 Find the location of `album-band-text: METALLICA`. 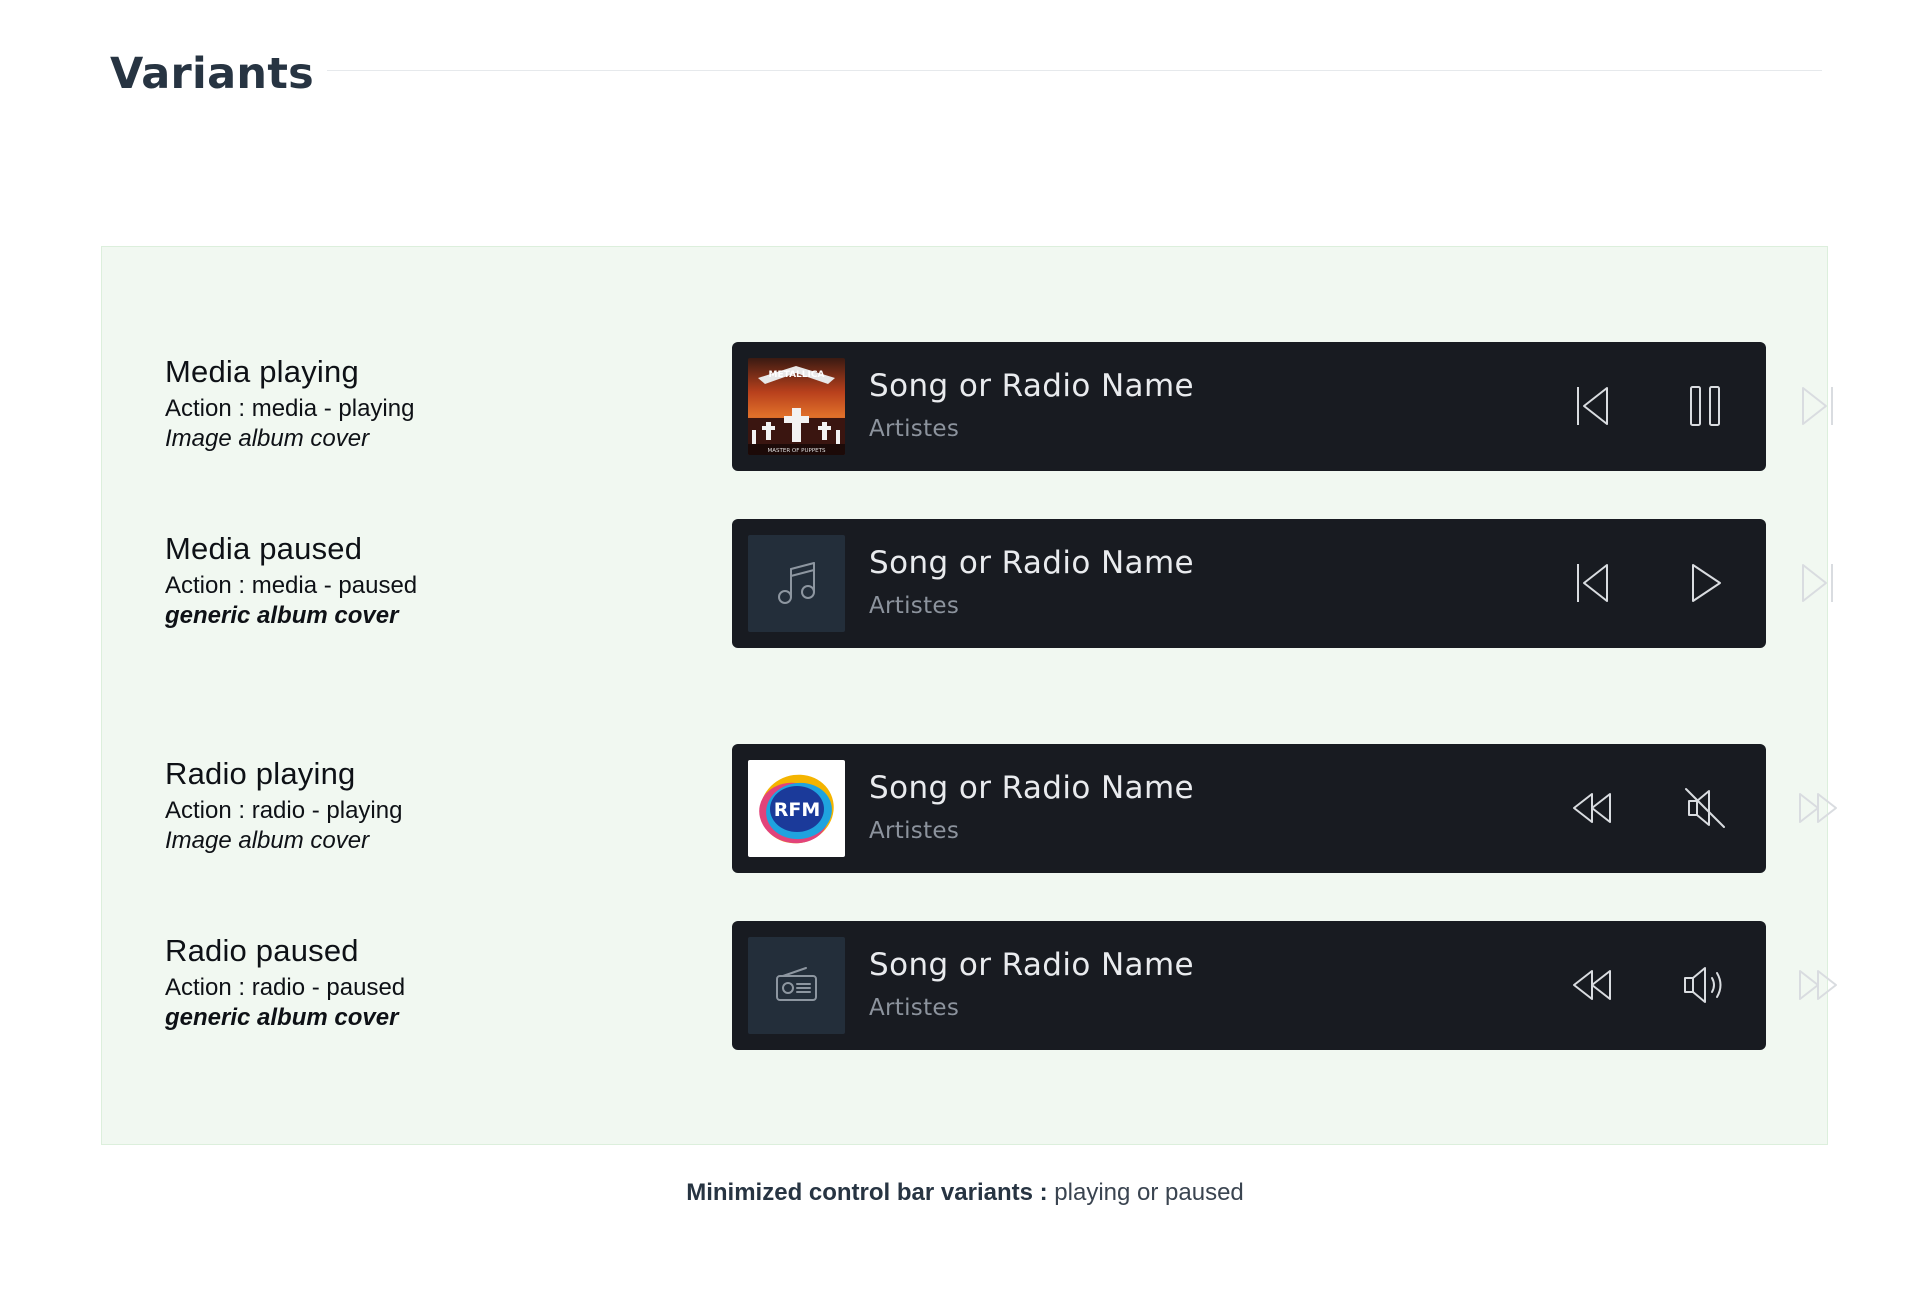

album-band-text: METALLICA is located at coordinates (797, 375).